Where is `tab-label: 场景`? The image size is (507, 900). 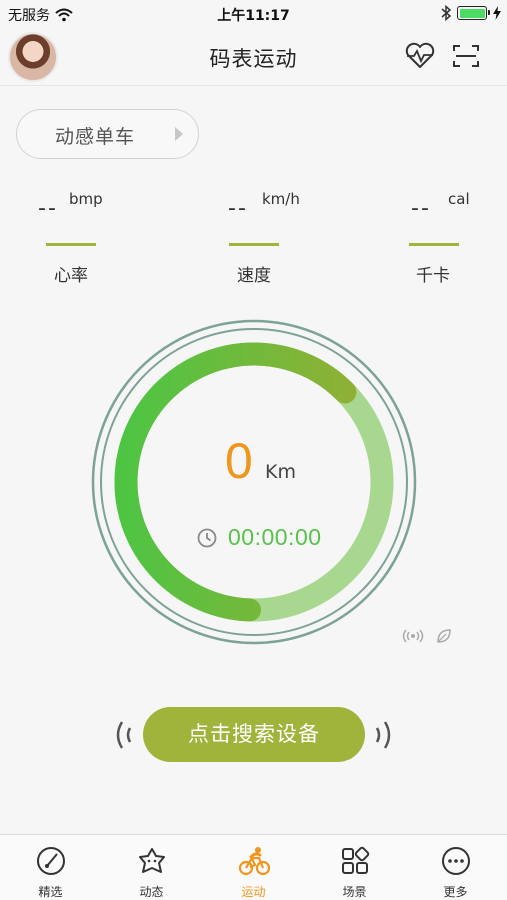
tab-label: 场景 is located at coordinates (354, 892).